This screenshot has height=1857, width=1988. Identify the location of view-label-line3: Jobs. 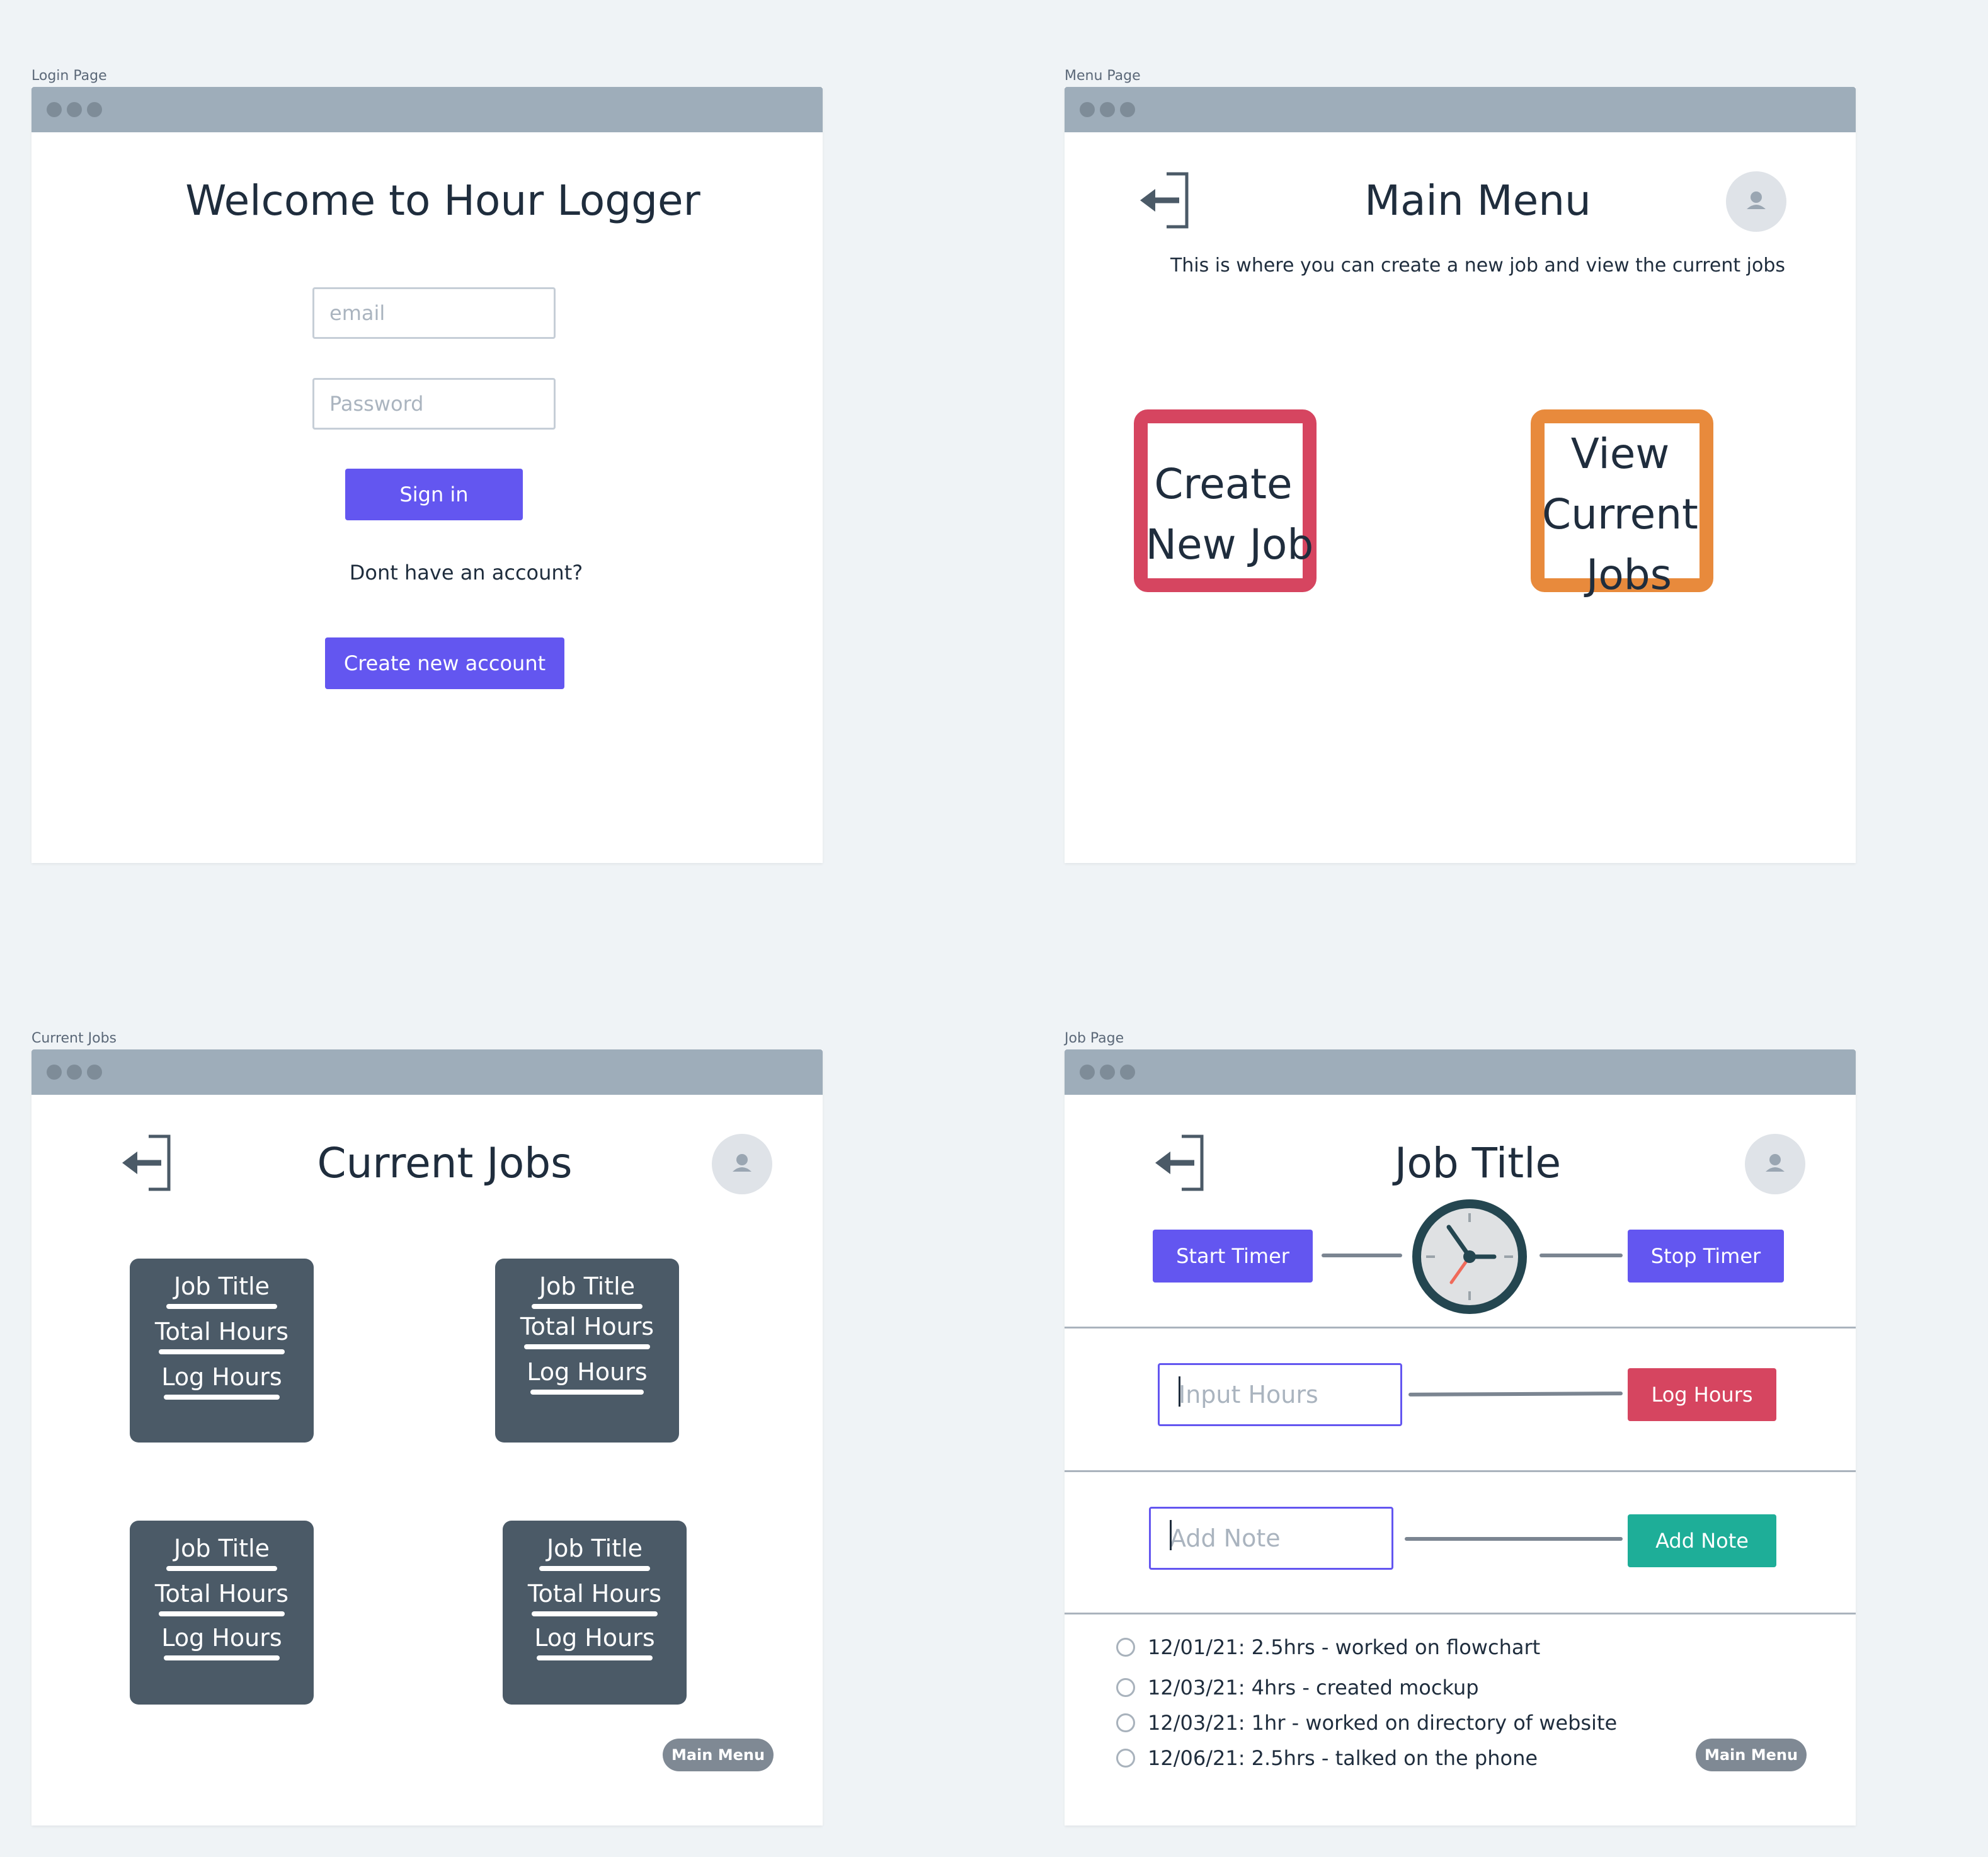
(1629, 575).